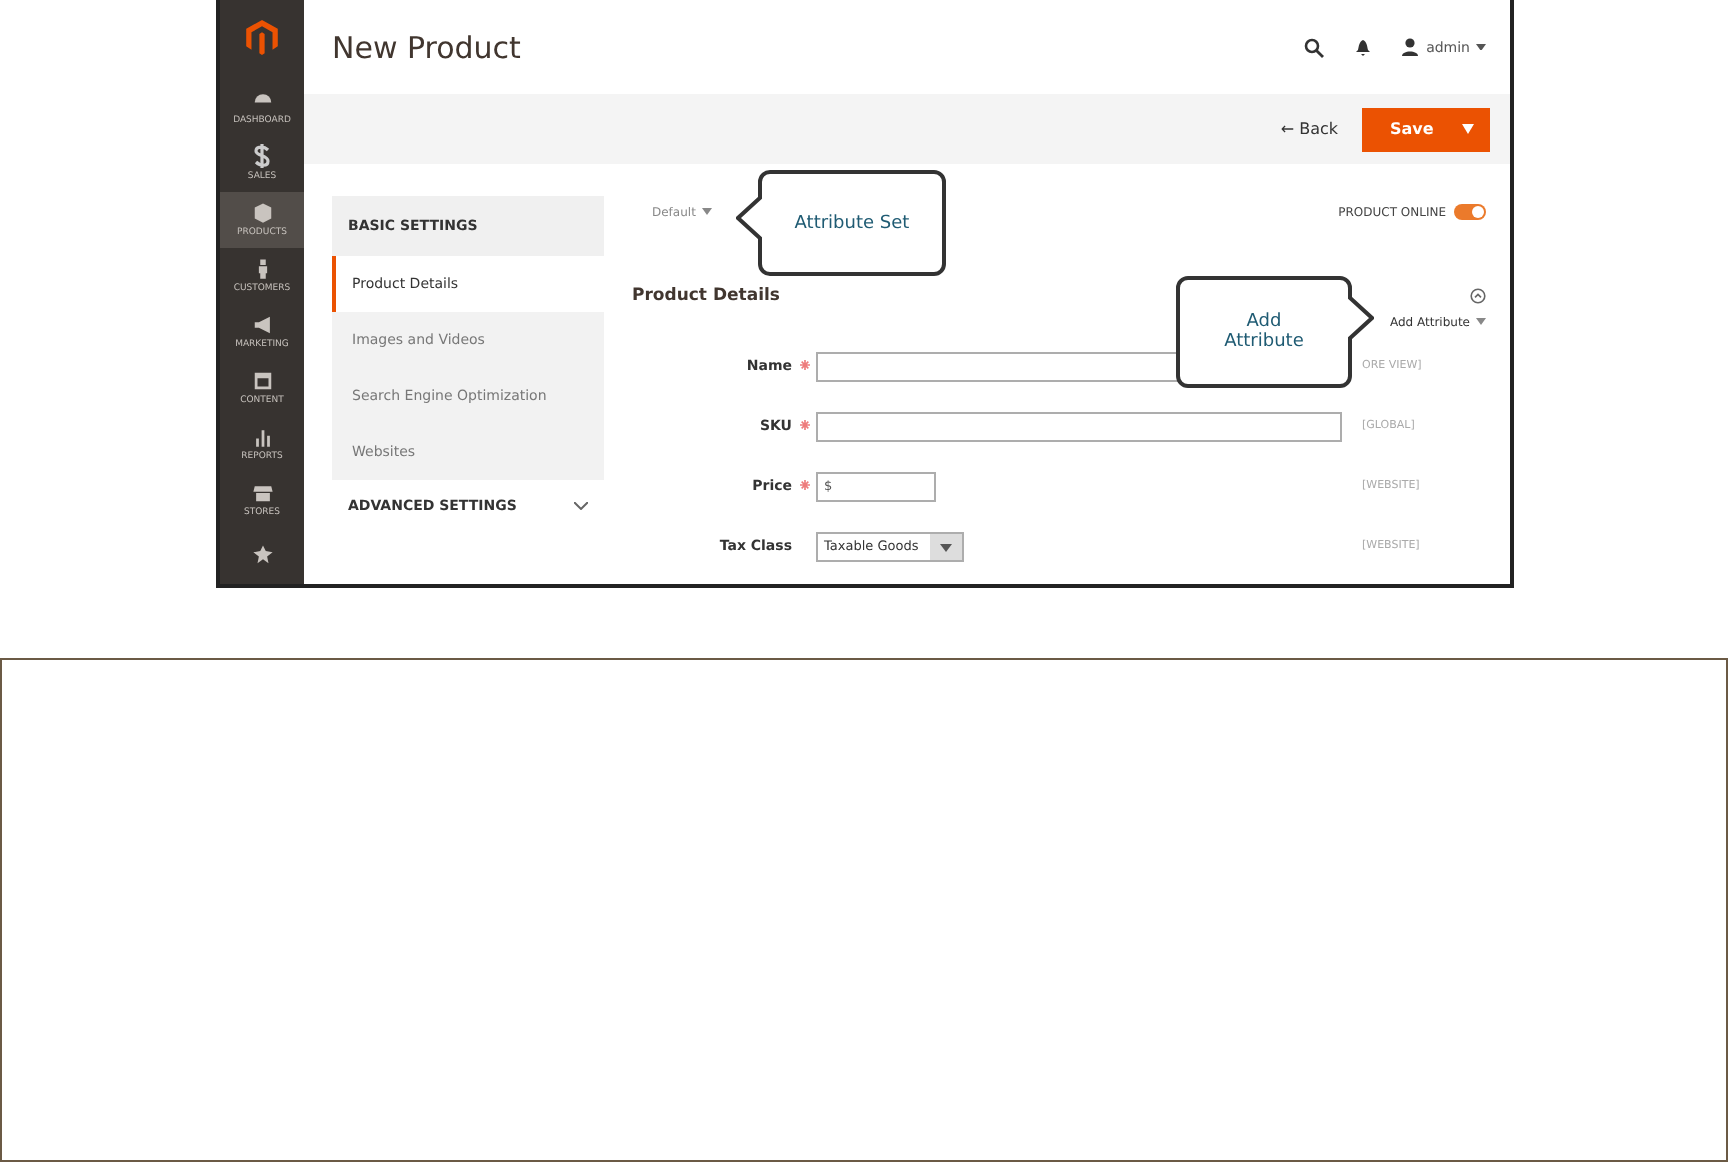 Image resolution: width=1728 pixels, height=1170 pixels. I want to click on chevron-icon, so click(581, 506).